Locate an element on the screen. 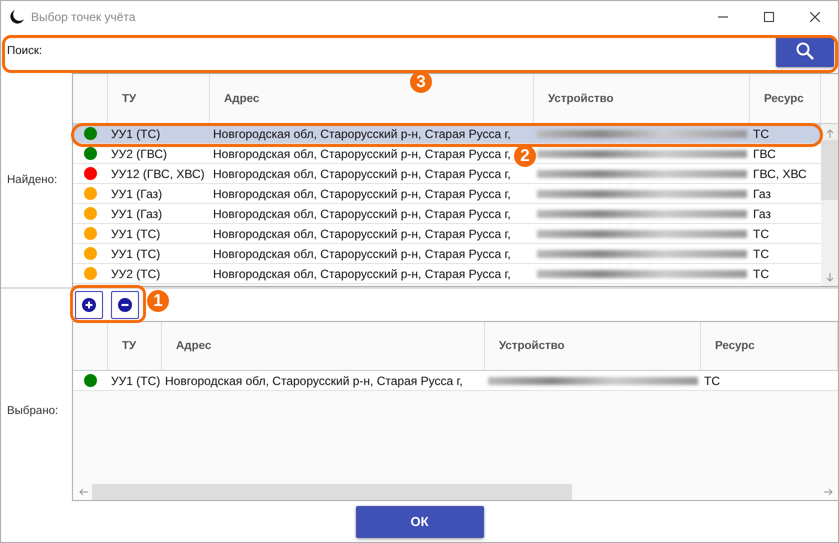  plus-circle-icon is located at coordinates (89, 305).